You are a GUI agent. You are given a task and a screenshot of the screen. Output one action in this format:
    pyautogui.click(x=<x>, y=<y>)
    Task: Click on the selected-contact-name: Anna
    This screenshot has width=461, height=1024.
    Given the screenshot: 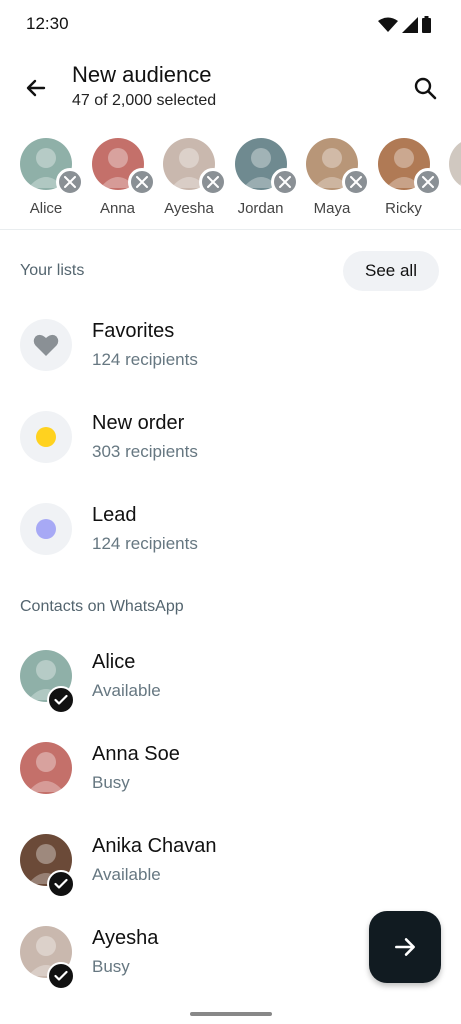 What is the action you would take?
    pyautogui.click(x=117, y=208)
    